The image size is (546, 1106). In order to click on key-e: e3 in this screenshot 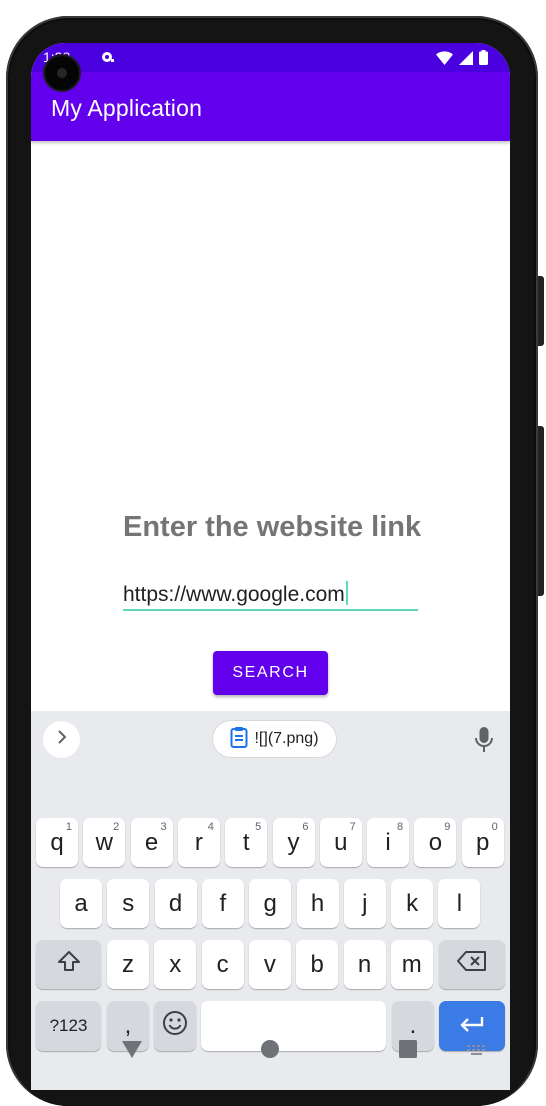, I will do `click(151, 842)`.